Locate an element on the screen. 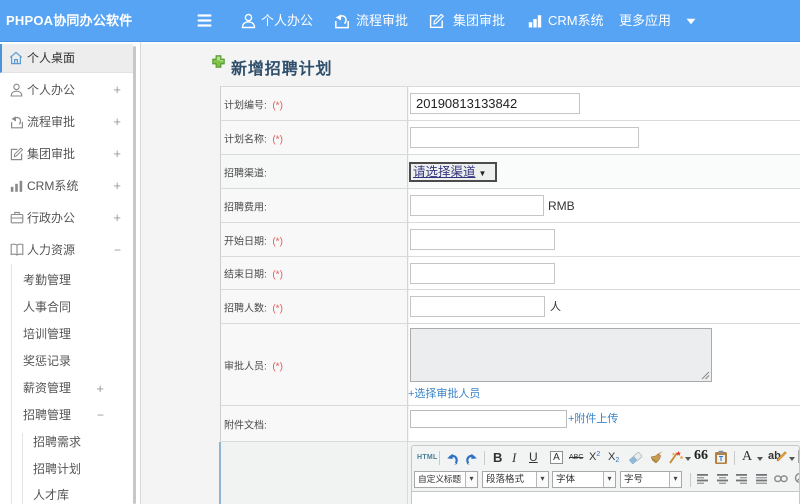 Image resolution: width=800 pixels, height=504 pixels. svg-text: T is located at coordinates (721, 459).